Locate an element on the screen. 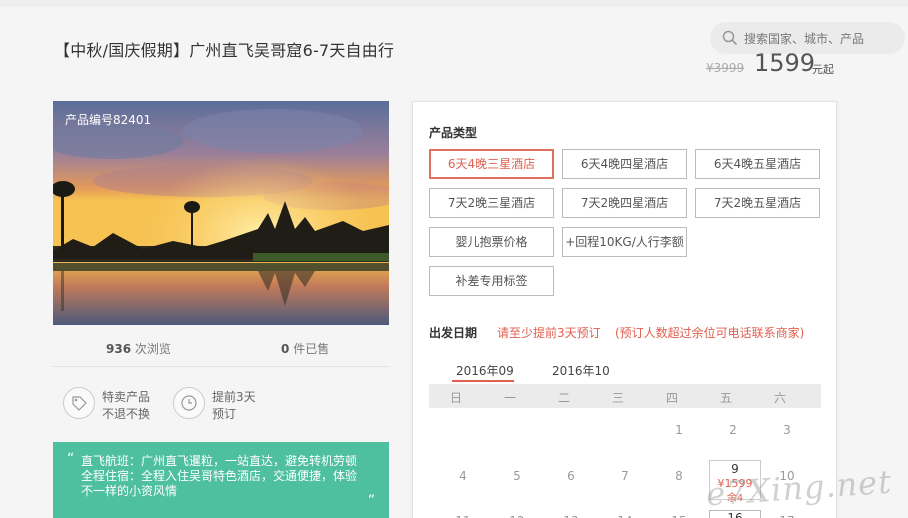  product-code: 产品编号82401 is located at coordinates (108, 120).